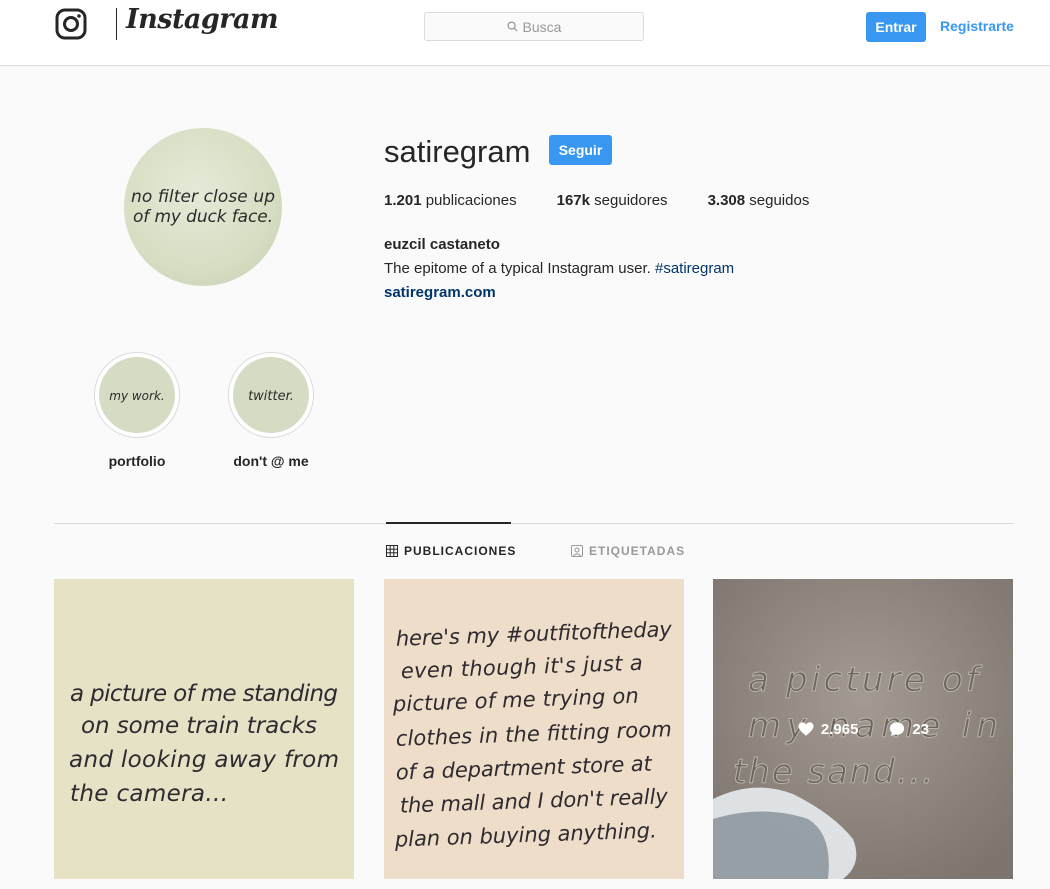  I want to click on avatar-text-line-1: no filter close up, so click(203, 197).